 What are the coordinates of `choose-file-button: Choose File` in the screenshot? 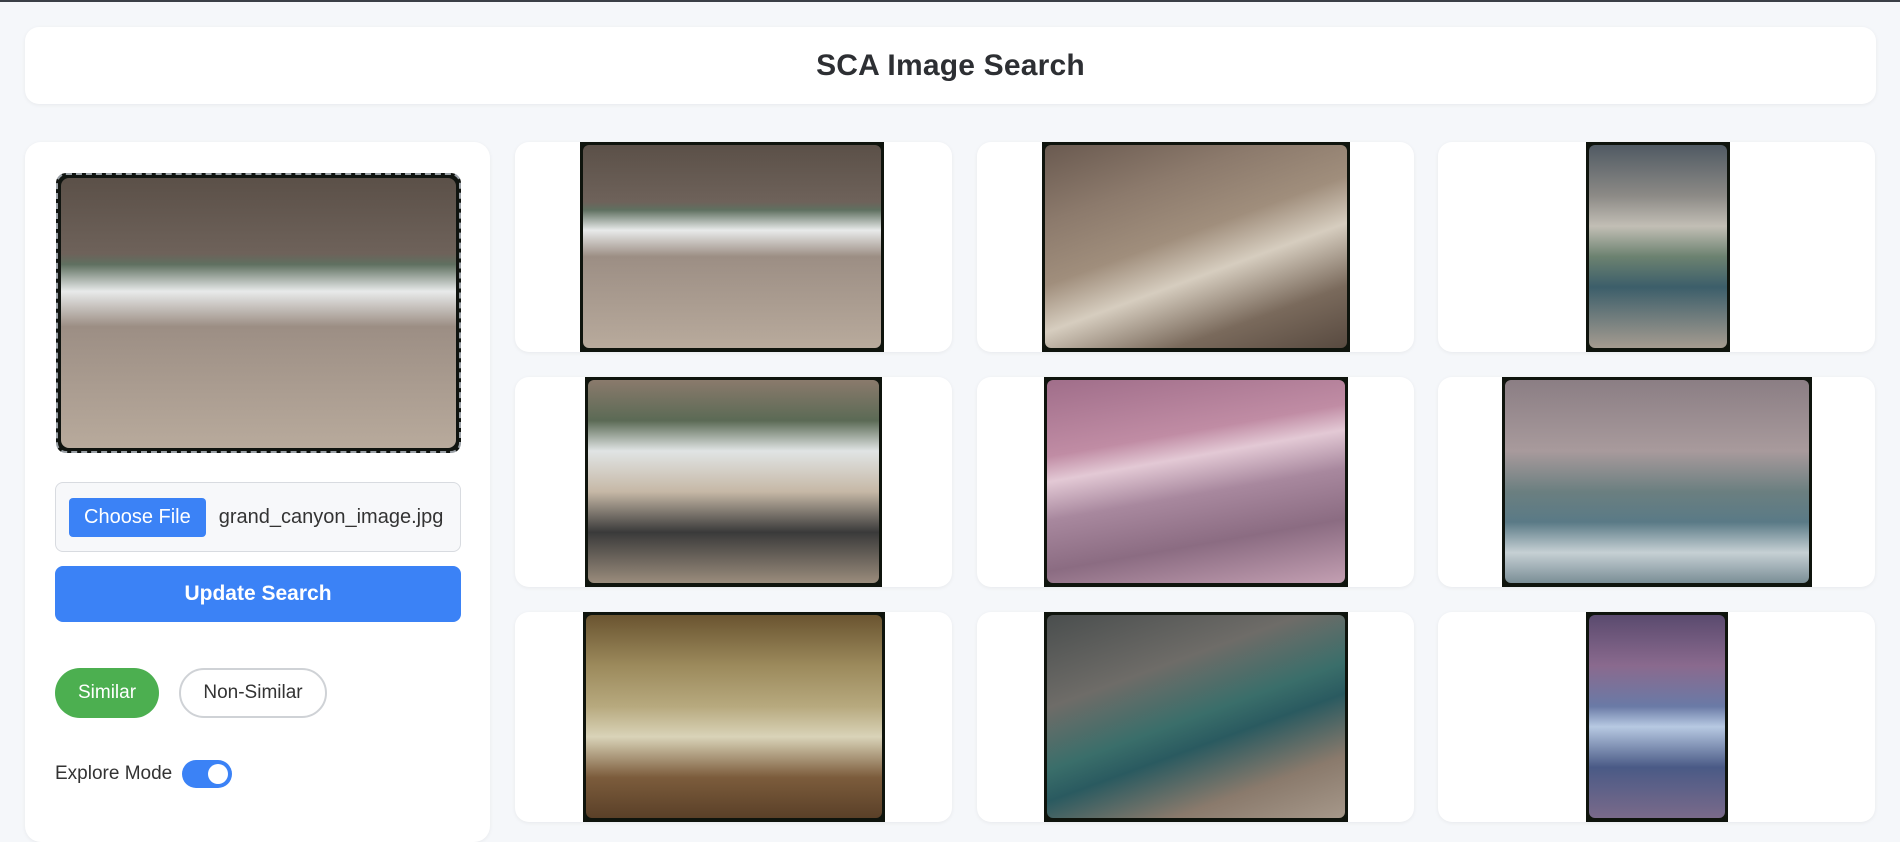 It's located at (137, 517).